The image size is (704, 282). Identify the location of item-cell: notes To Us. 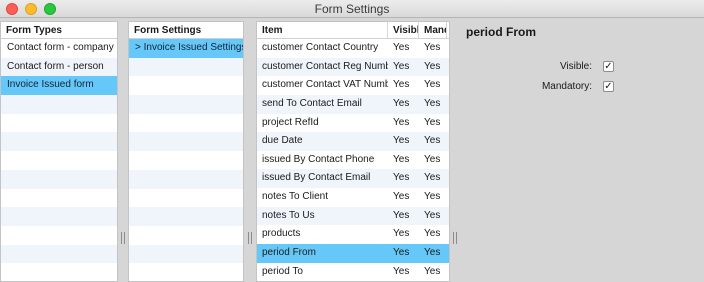
(288, 215).